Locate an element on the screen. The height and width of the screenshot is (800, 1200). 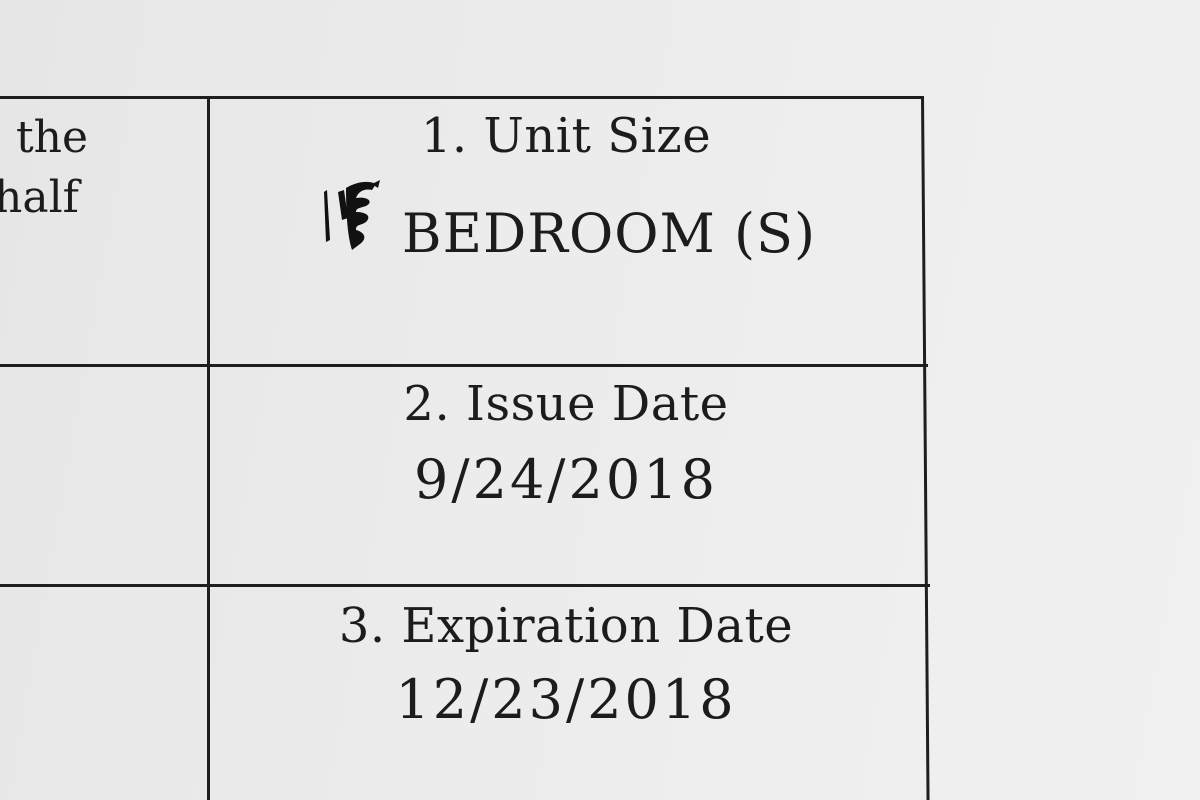
expiration-date-value: 12/23/2018 is located at coordinates (566, 699).